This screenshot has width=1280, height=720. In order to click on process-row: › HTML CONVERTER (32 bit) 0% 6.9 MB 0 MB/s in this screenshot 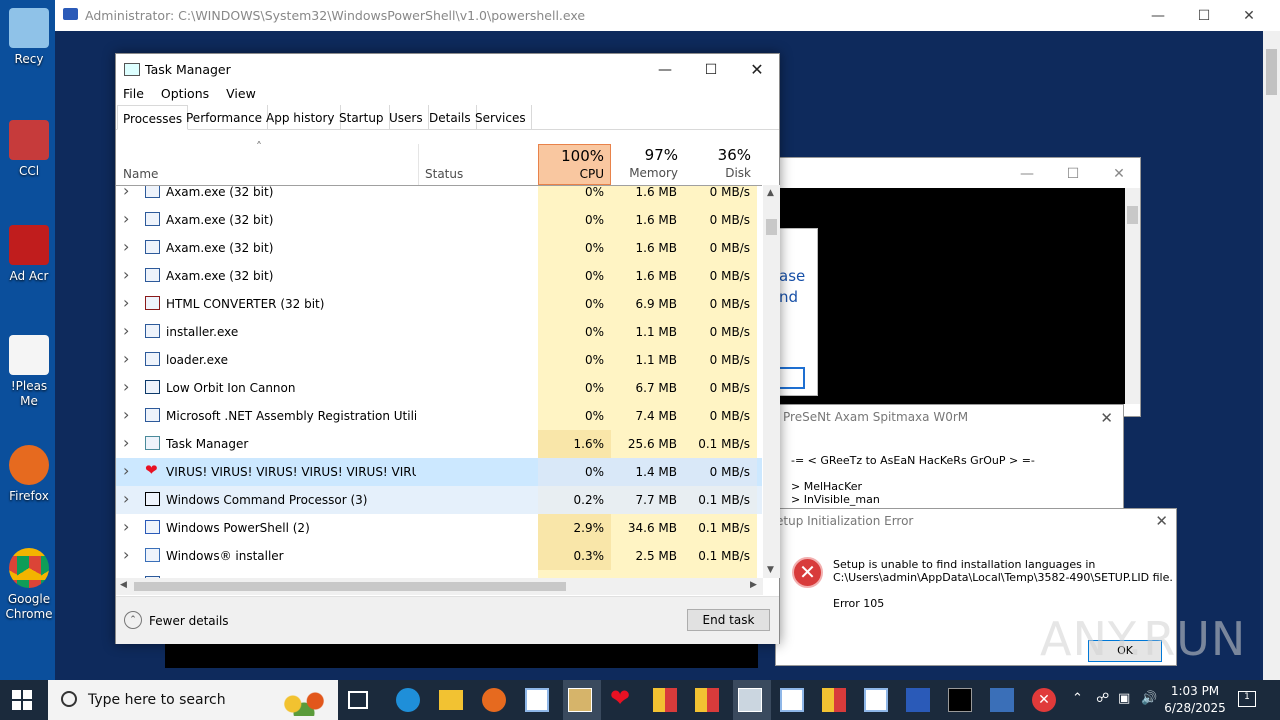, I will do `click(439, 304)`.